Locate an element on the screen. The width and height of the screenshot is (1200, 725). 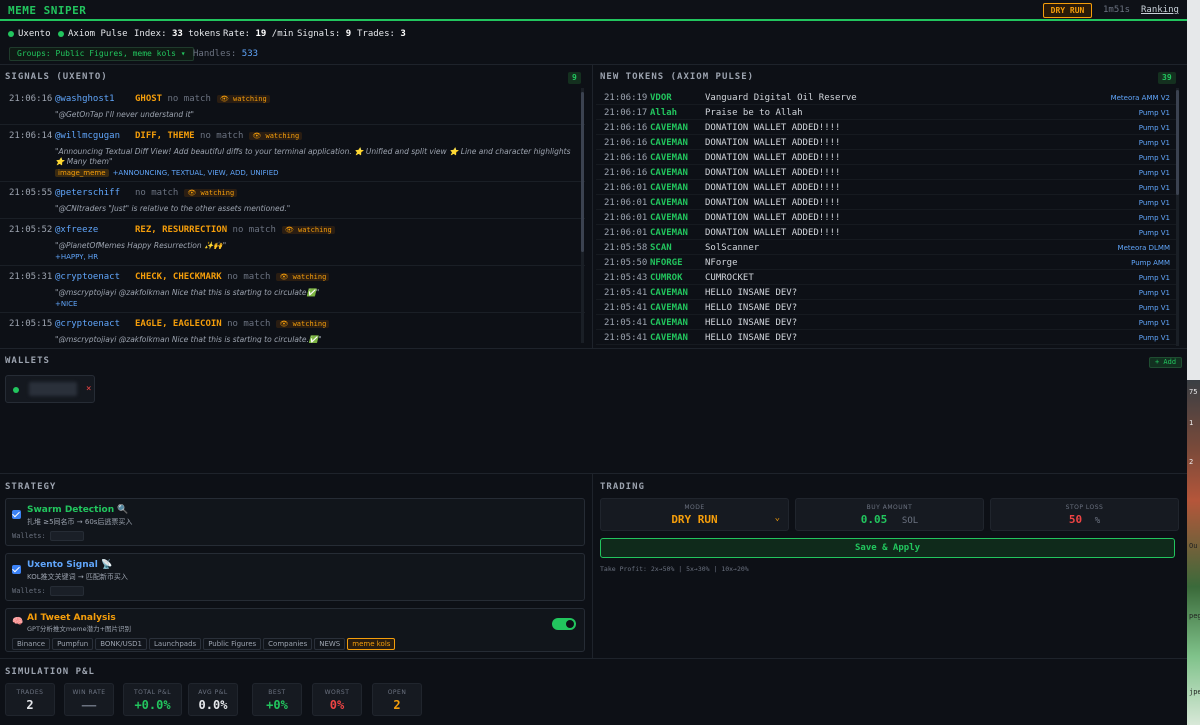
signal-handle: @peterschiff is located at coordinates (87, 193).